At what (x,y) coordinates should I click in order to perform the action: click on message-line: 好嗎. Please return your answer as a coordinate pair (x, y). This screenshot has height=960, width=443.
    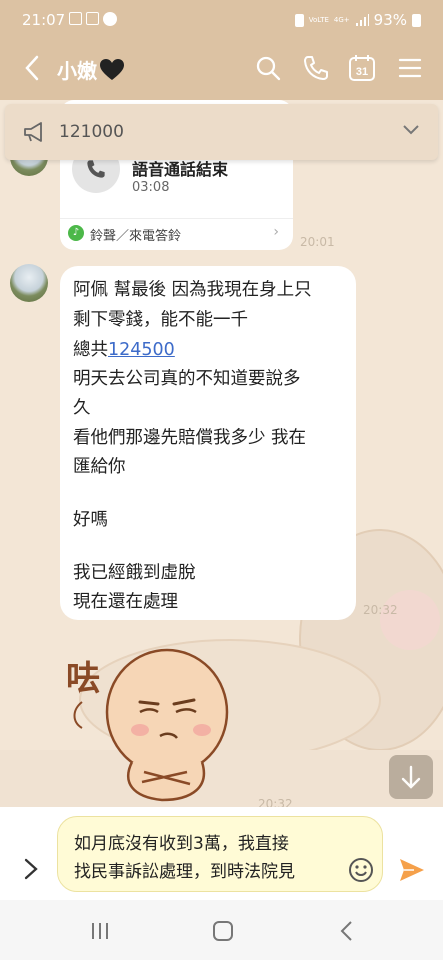
    Looking at the image, I should click on (90, 520).